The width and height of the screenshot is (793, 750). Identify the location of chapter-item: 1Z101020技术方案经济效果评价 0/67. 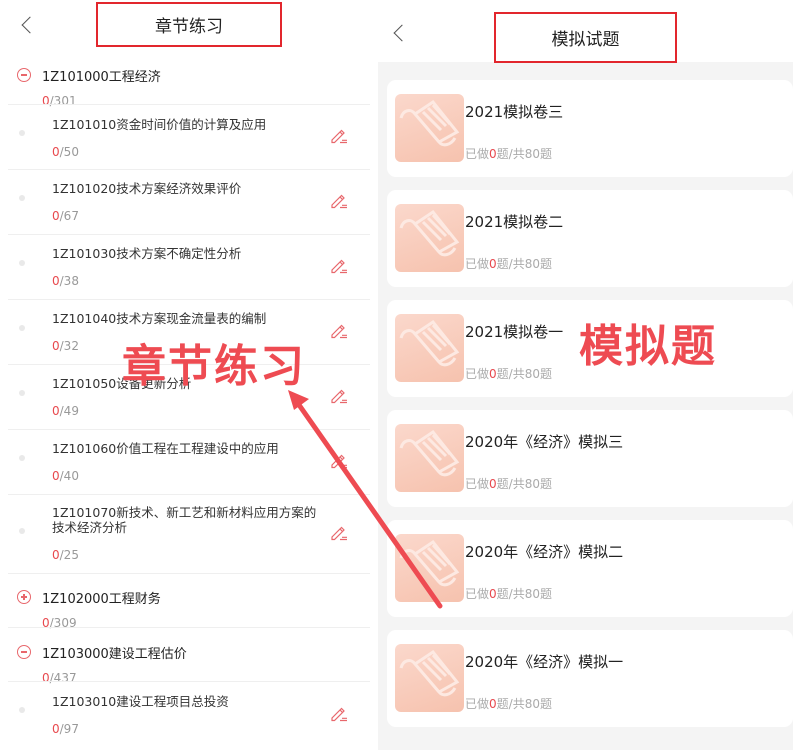
(189, 202).